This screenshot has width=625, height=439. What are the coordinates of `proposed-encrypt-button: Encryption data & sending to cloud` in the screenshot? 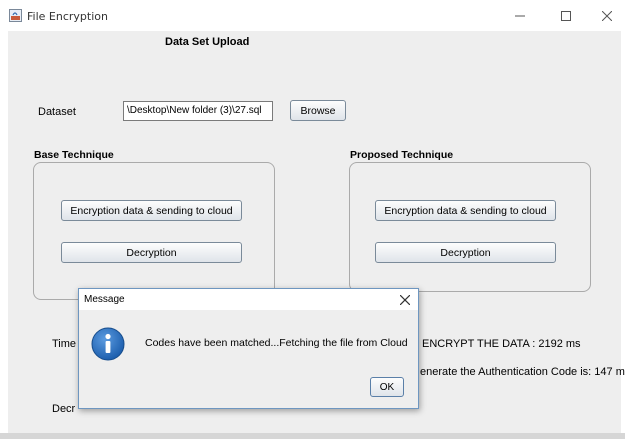 It's located at (465, 210).